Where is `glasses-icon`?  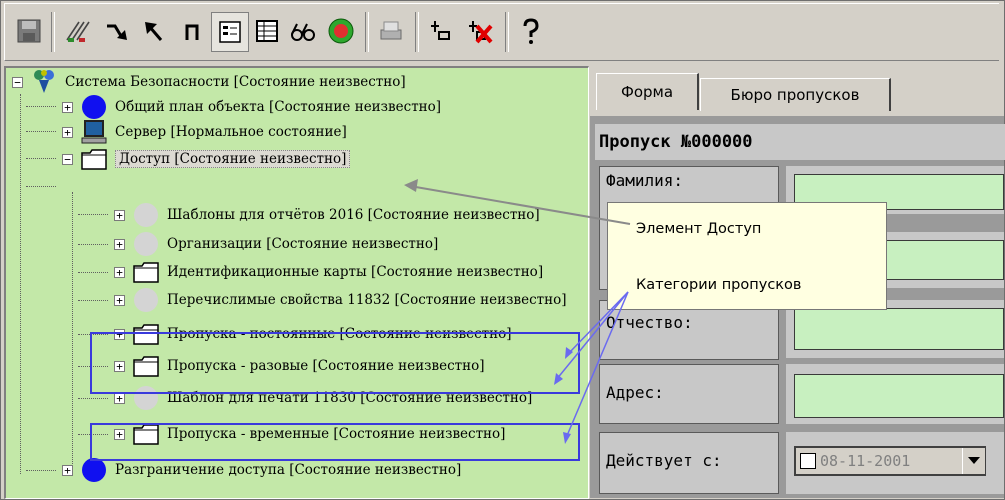
glasses-icon is located at coordinates (303, 31).